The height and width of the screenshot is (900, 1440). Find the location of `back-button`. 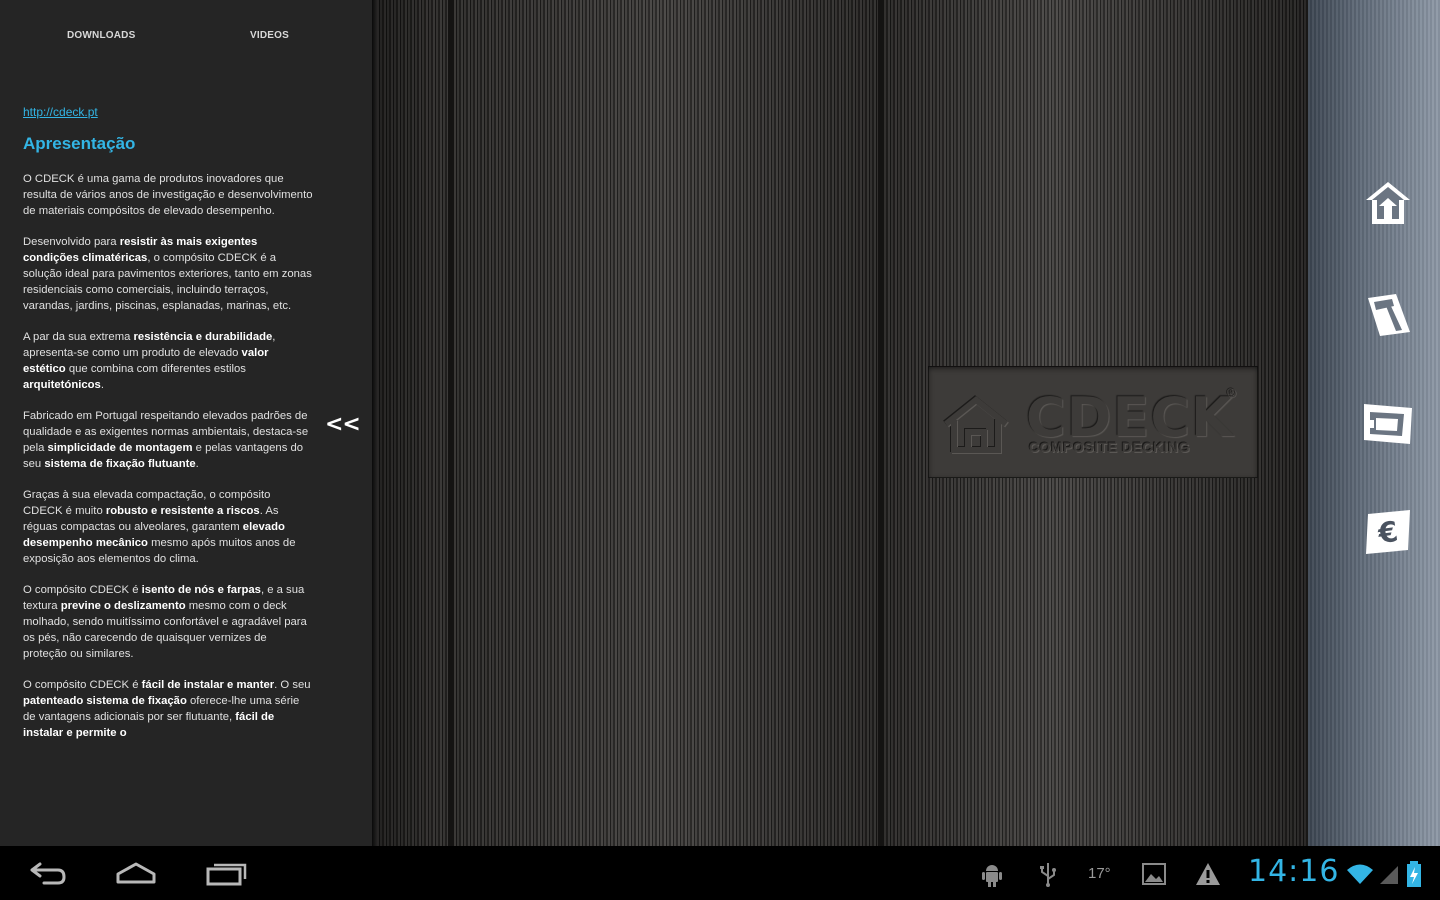

back-button is located at coordinates (46, 873).